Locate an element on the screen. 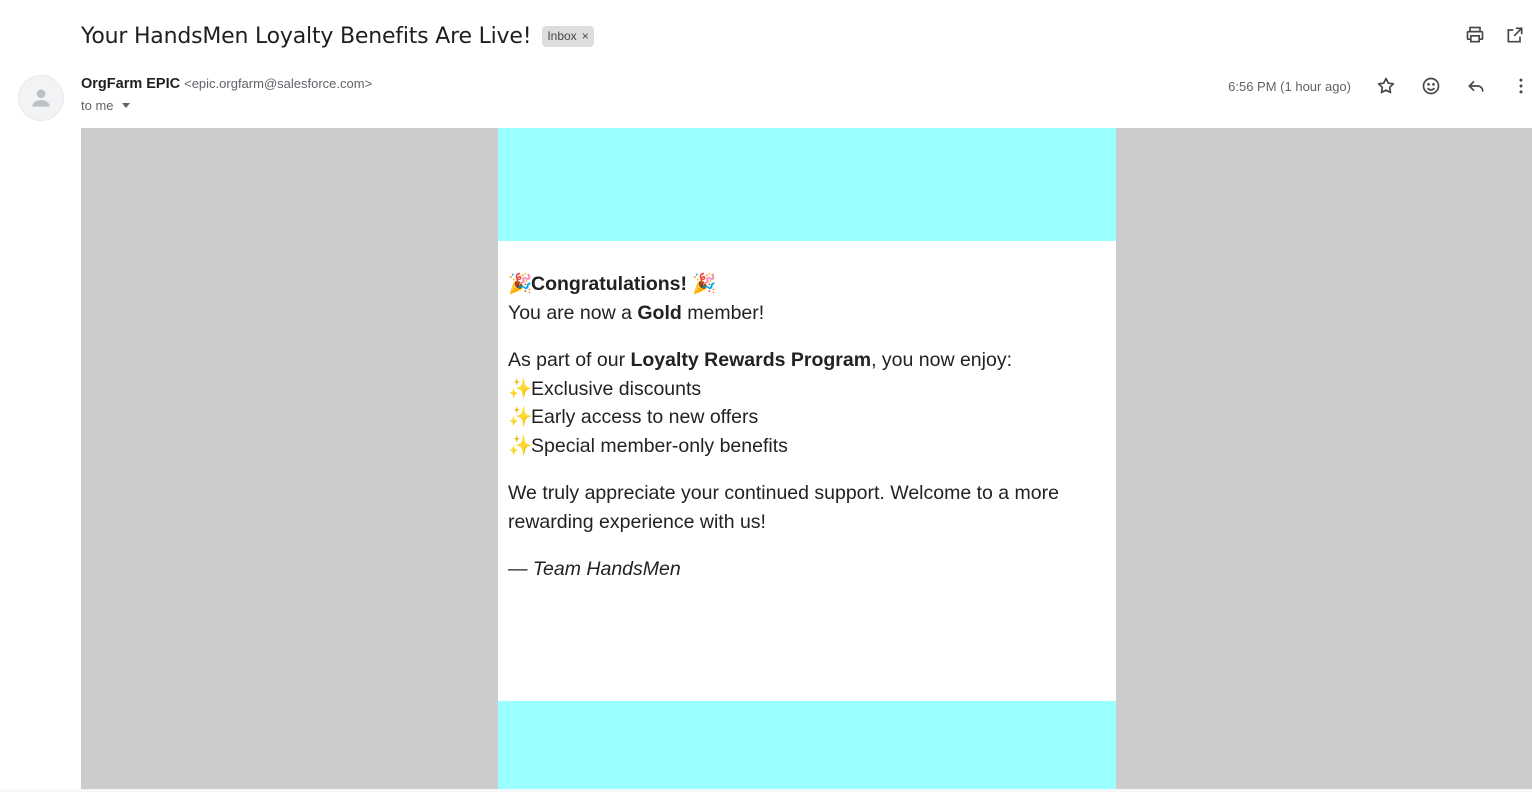 The height and width of the screenshot is (792, 1532). chevron-down-icon is located at coordinates (125, 105).